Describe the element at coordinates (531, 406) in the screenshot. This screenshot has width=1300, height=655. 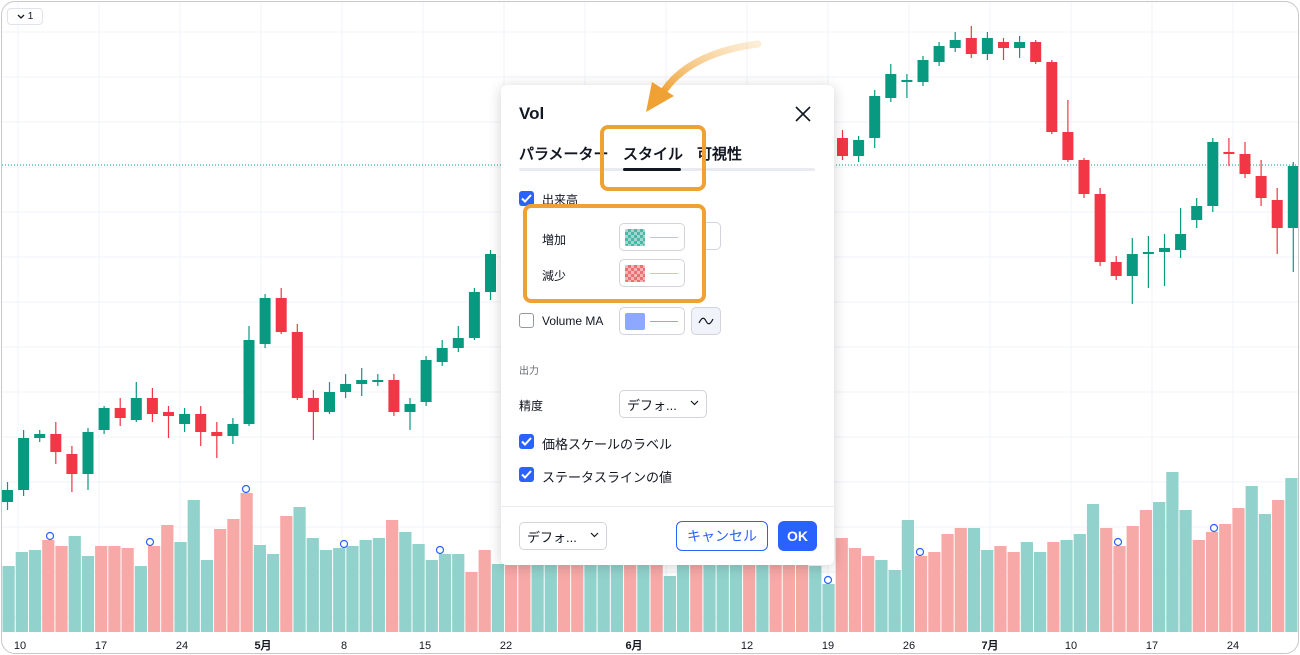
I see `precision-label: 精度` at that location.